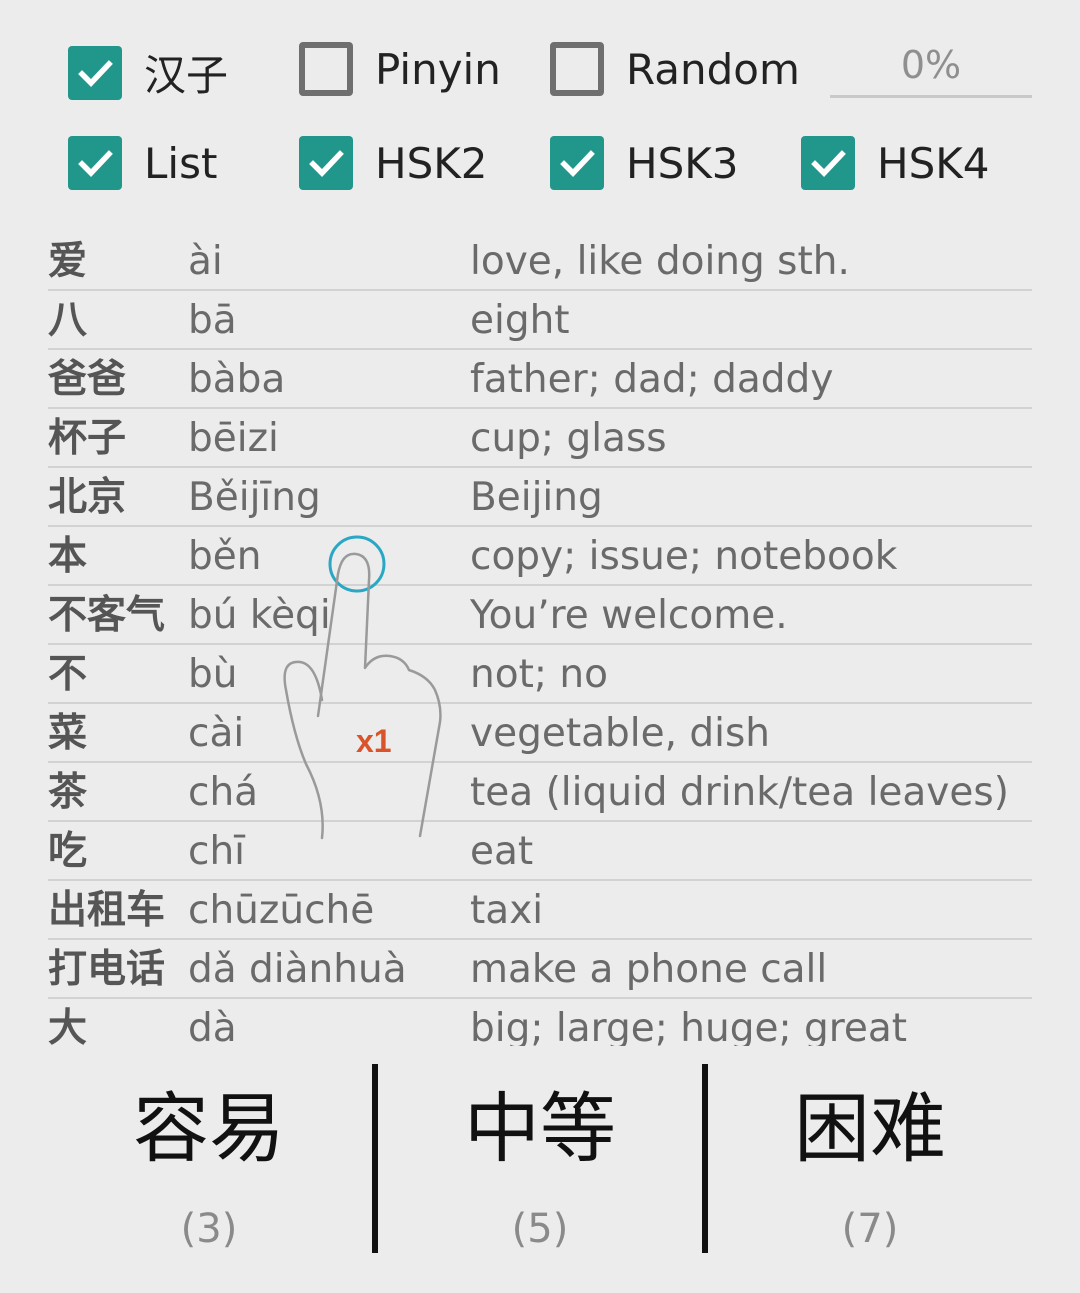 This screenshot has width=1080, height=1293. What do you see at coordinates (629, 615) in the screenshot?
I see `word-english: You’re welcome.` at bounding box center [629, 615].